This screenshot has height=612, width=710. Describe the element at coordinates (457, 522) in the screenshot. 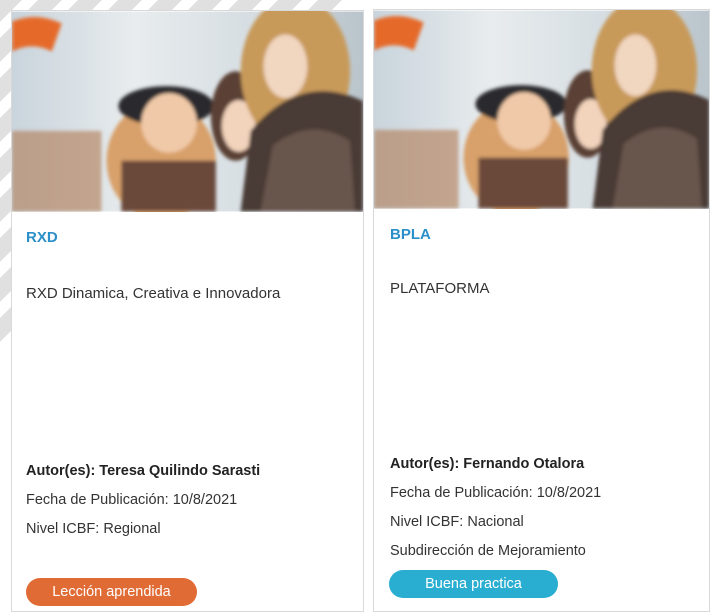

I see `card-icbf-level: Nivel ICBF: Nacional` at that location.